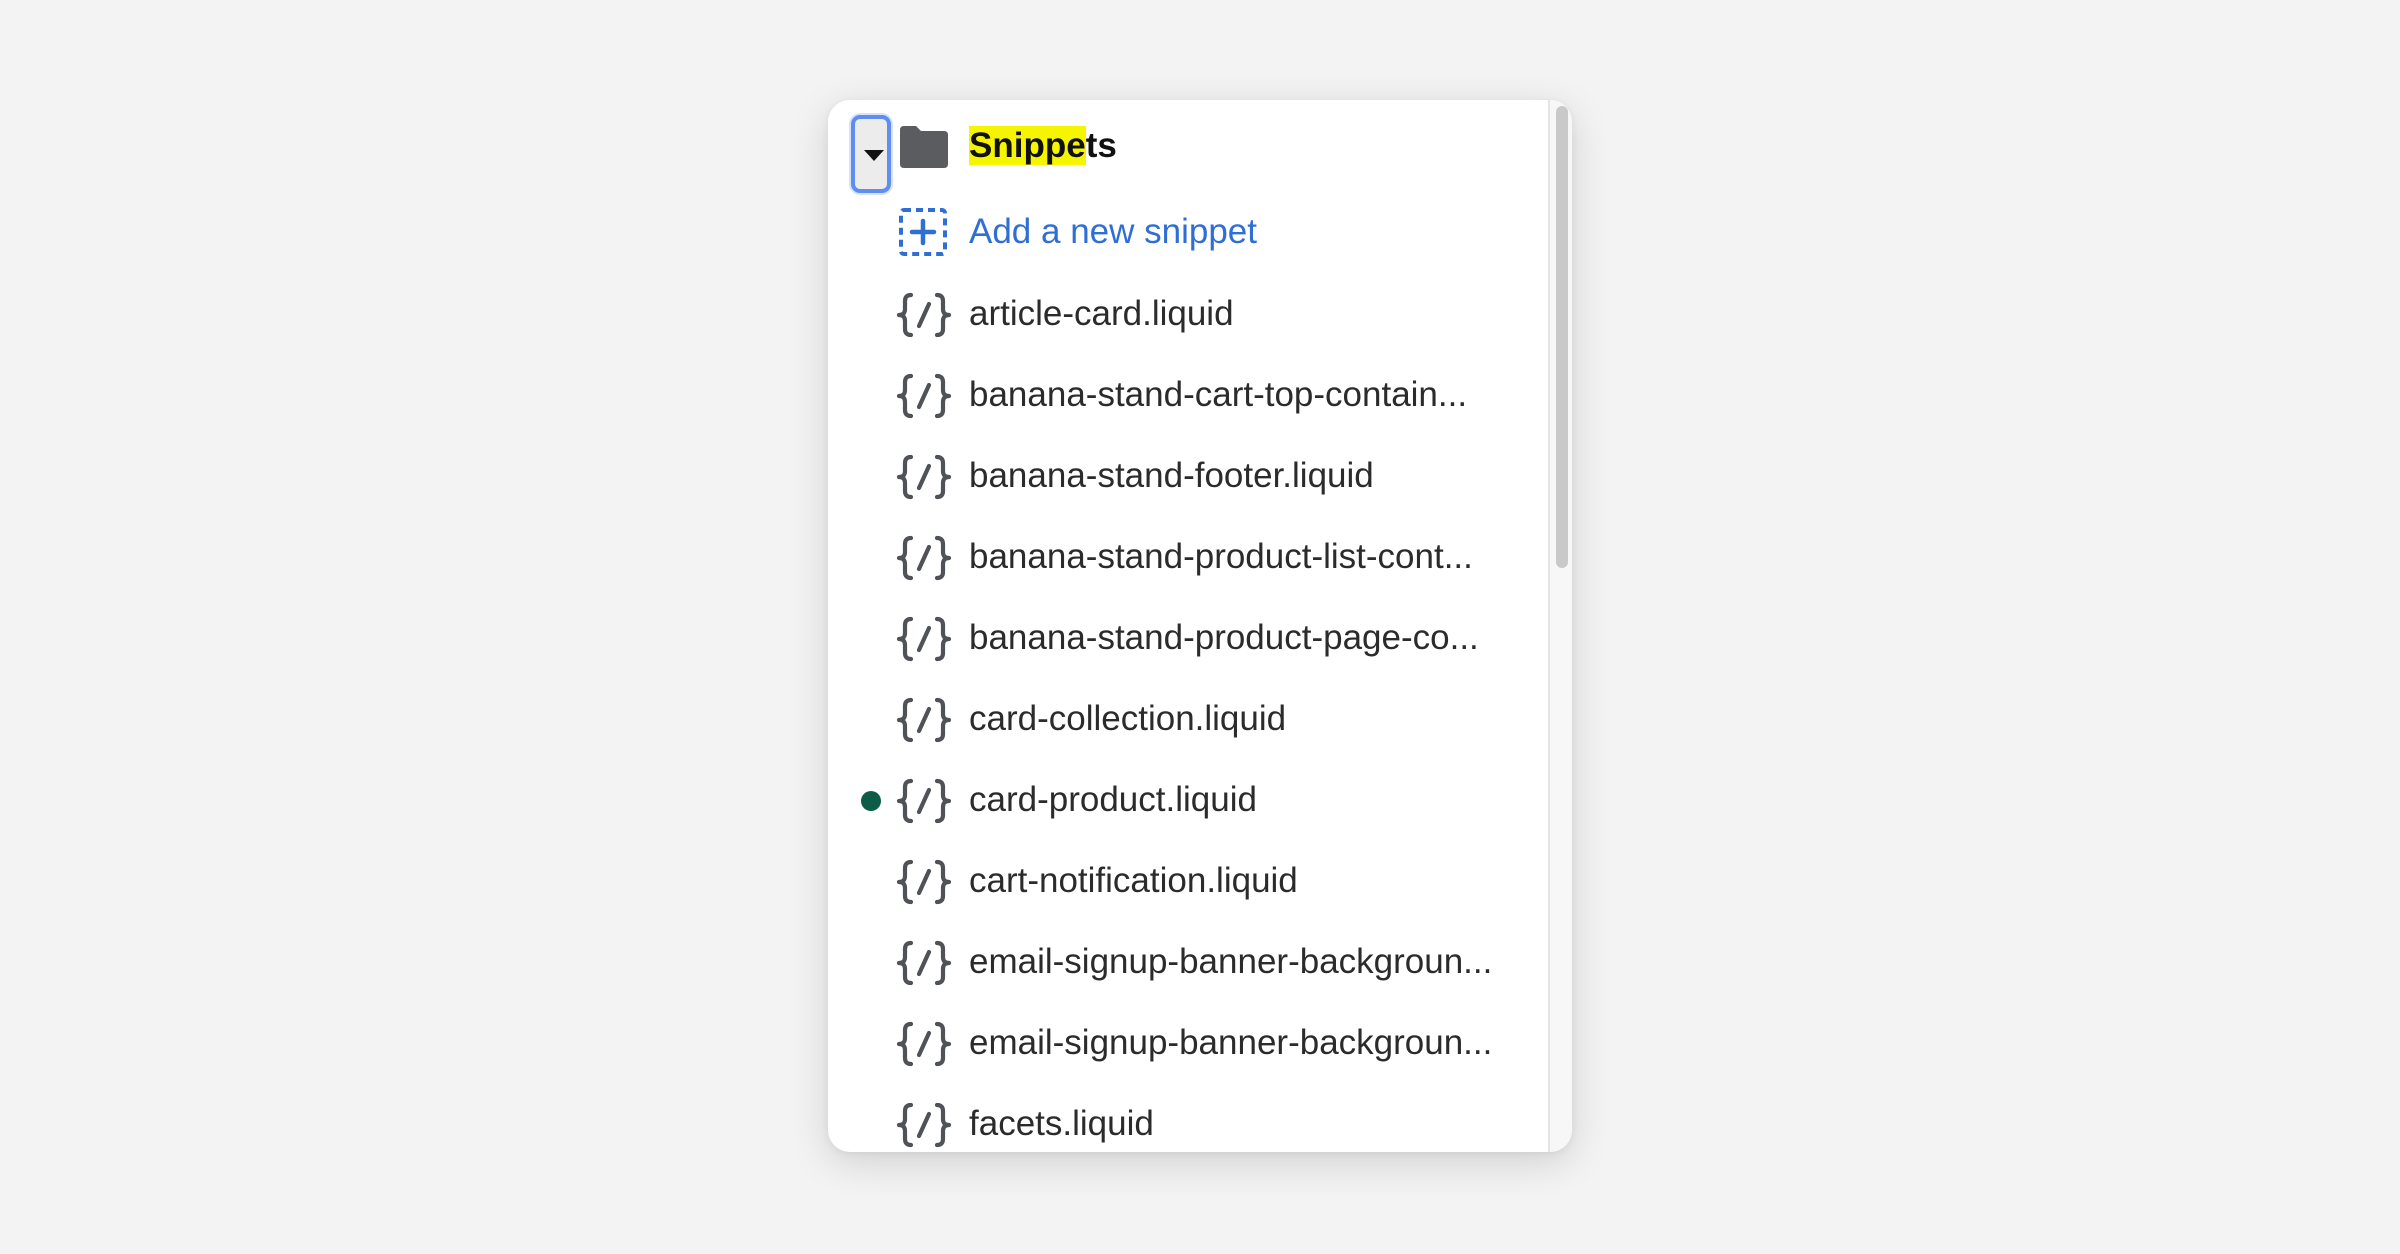 This screenshot has width=2400, height=1254. Describe the element at coordinates (1133, 880) in the screenshot. I see `snippet-file-name: cart-notification.liquid` at that location.